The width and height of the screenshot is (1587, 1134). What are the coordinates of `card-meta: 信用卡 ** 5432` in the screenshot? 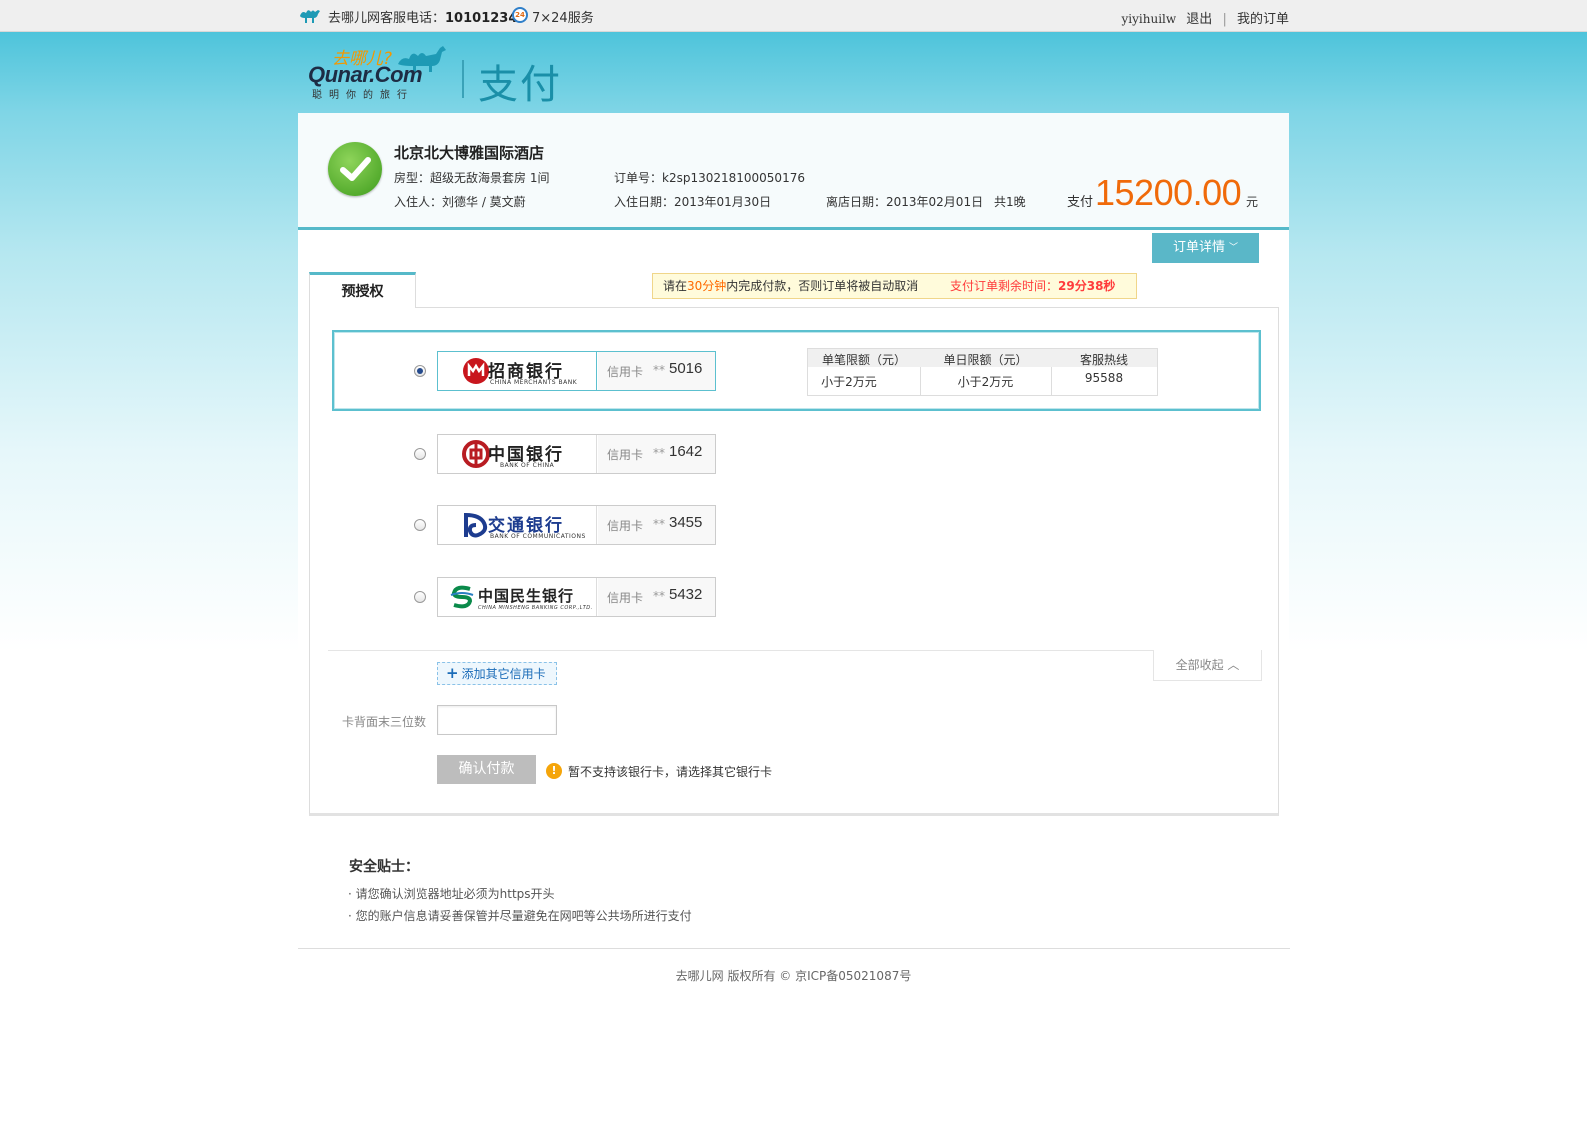 It's located at (656, 597).